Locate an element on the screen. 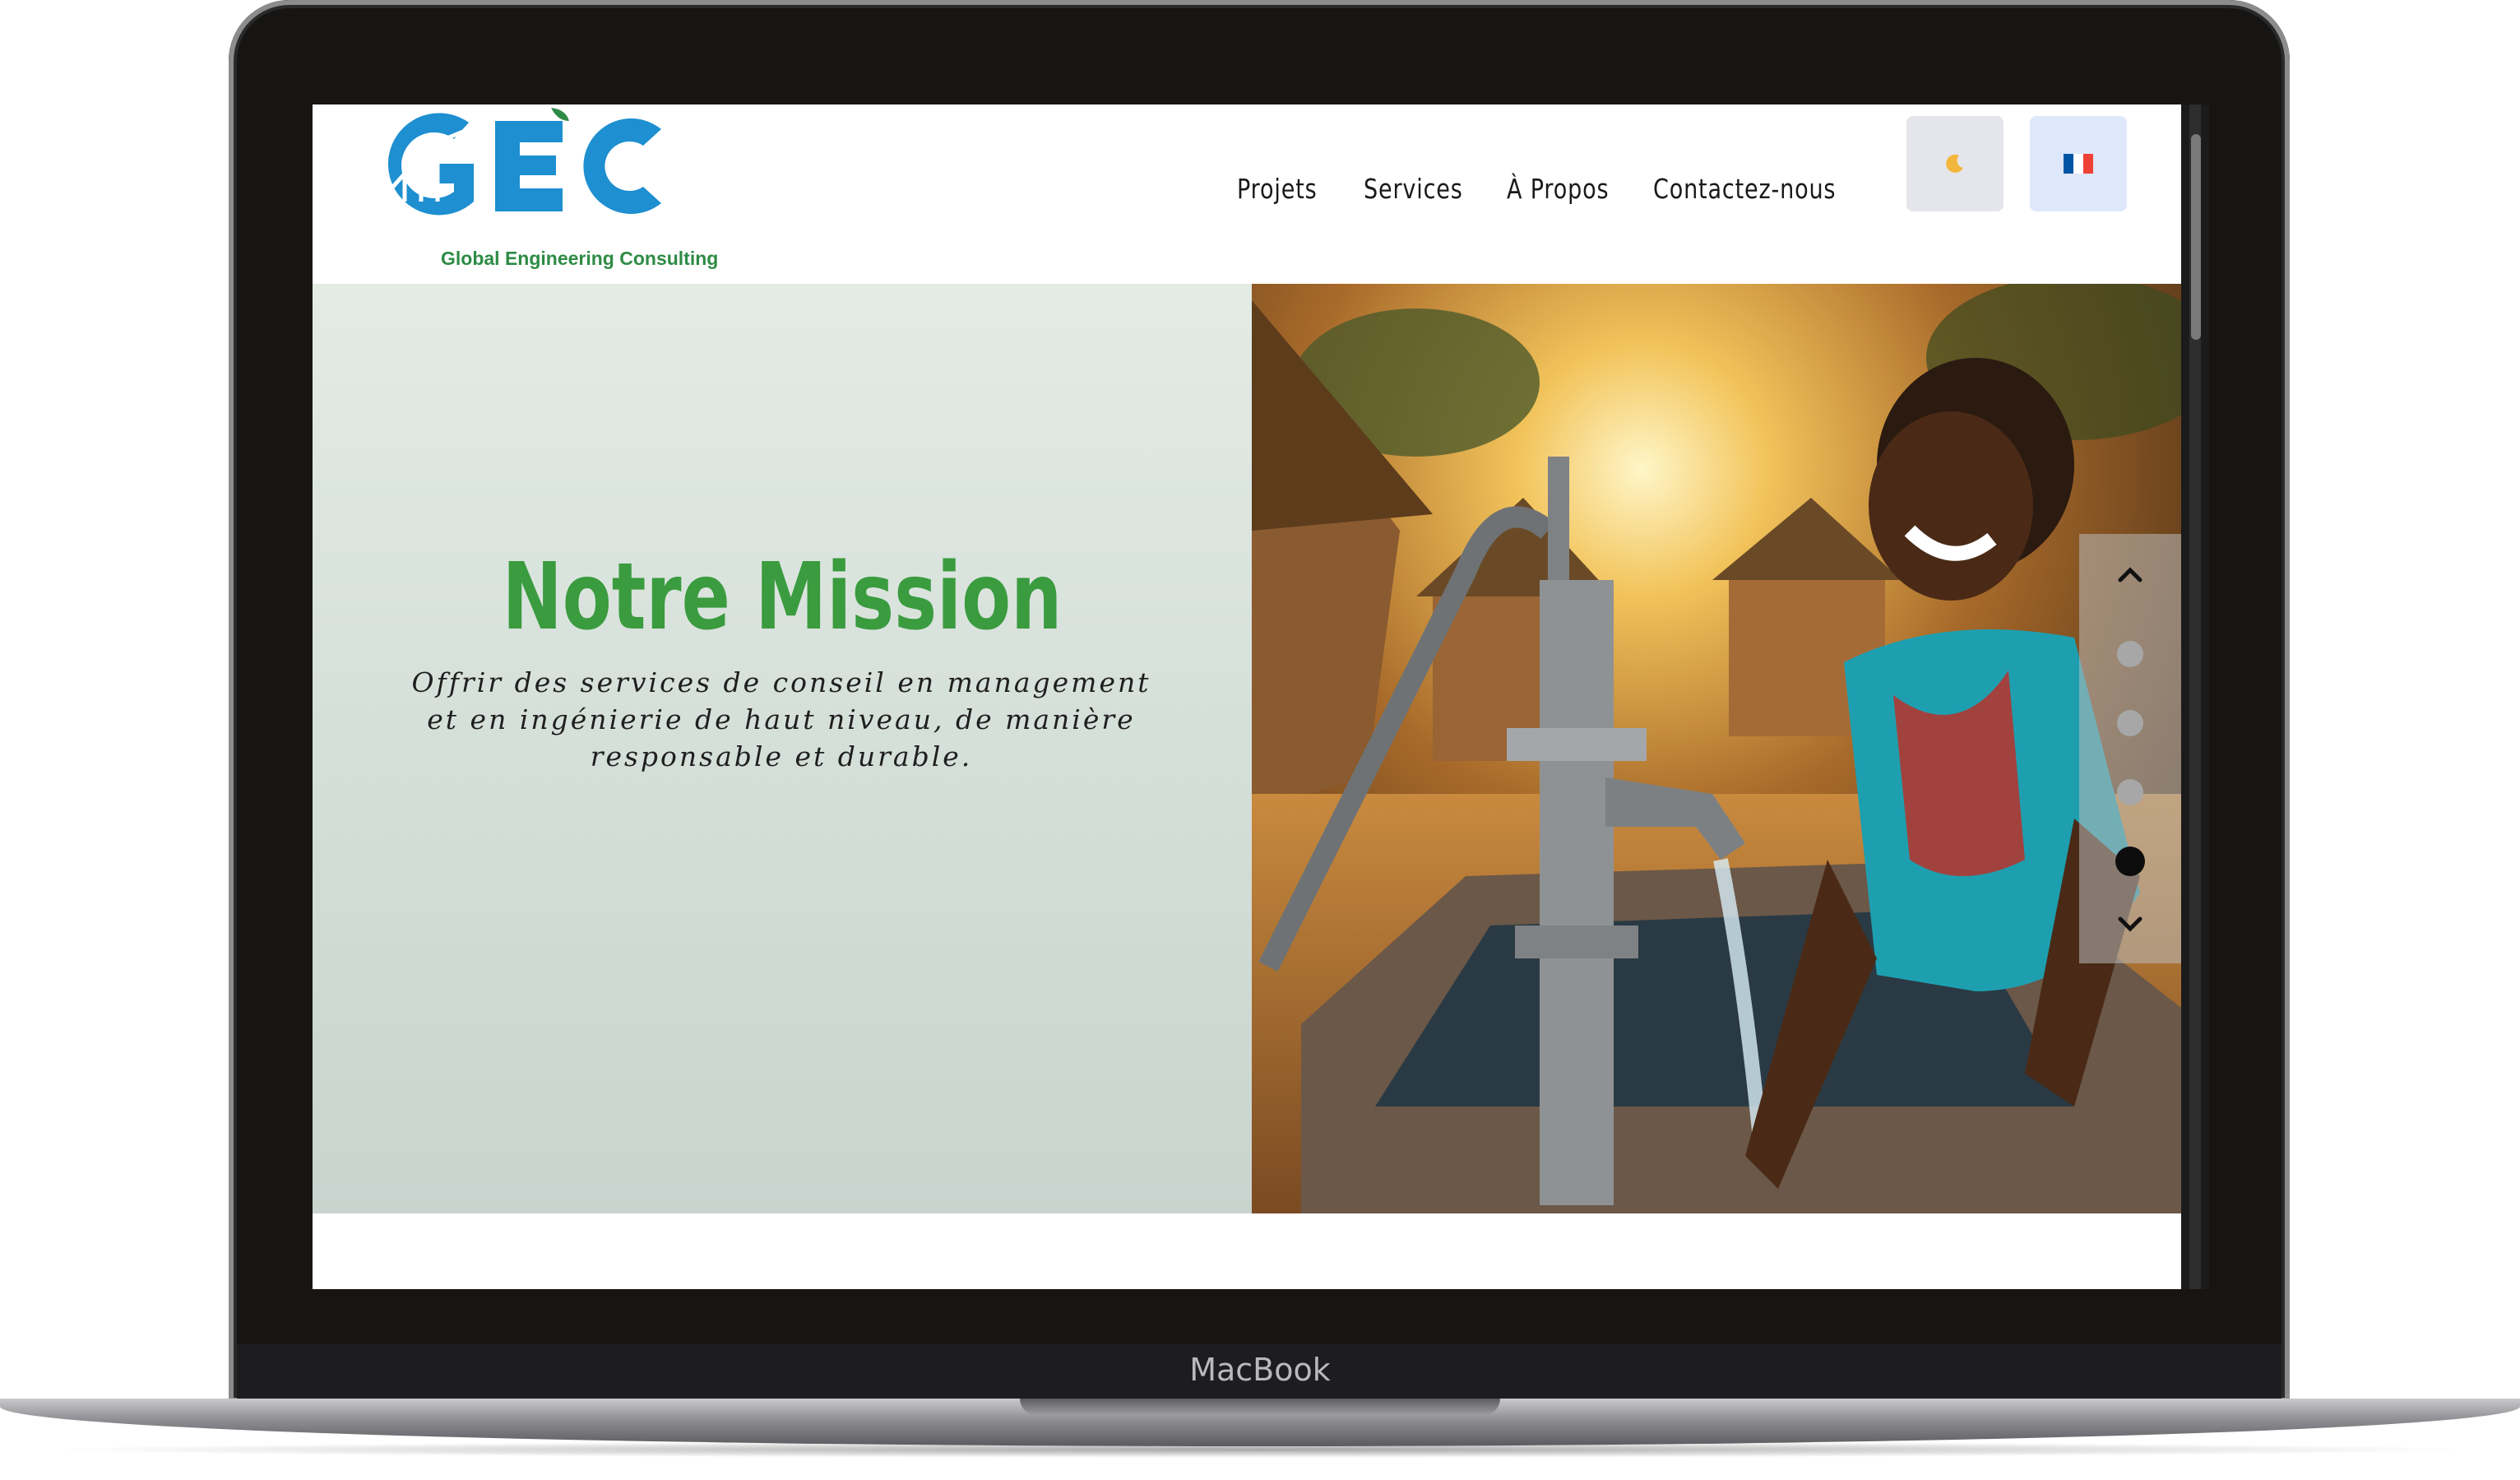 The width and height of the screenshot is (2520, 1480). gec-logo-mark is located at coordinates (519, 162).